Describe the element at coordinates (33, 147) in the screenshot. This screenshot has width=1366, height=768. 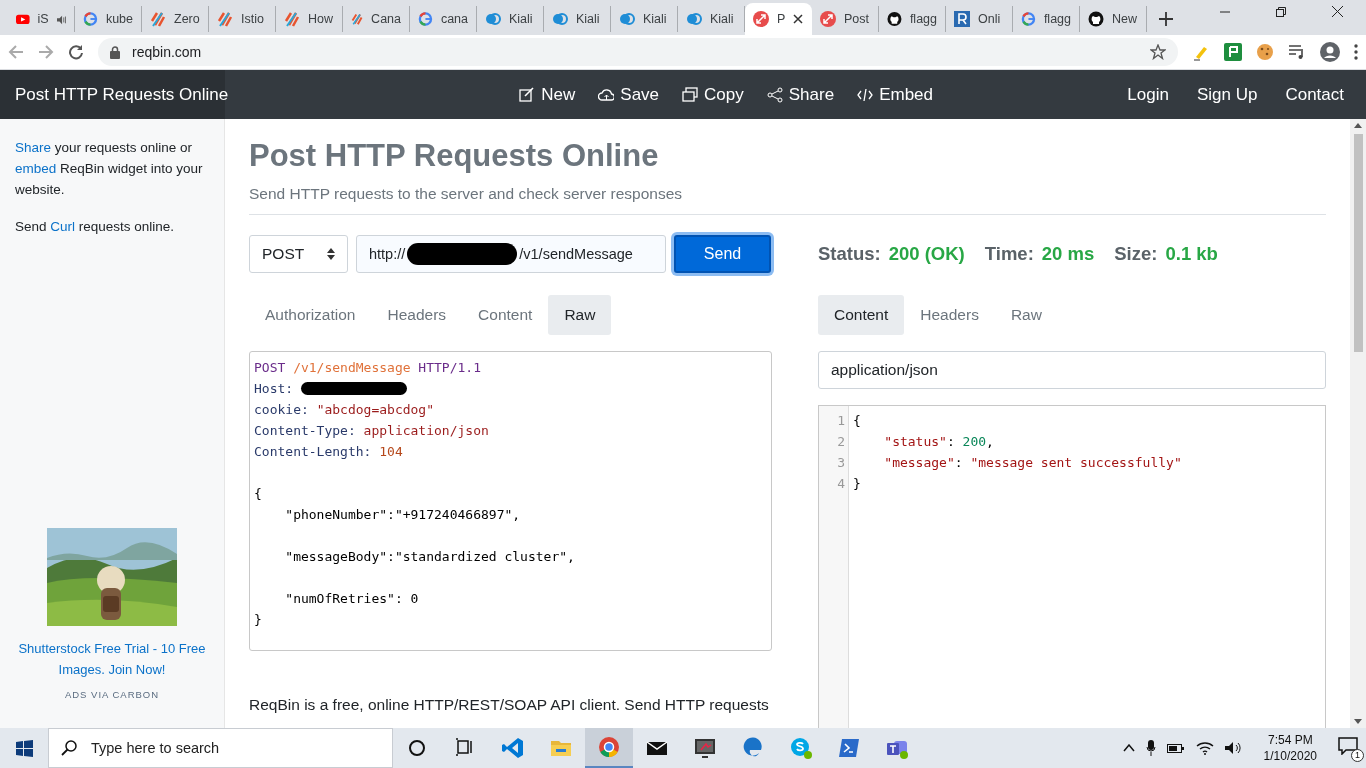
I see `text-link: Share` at that location.